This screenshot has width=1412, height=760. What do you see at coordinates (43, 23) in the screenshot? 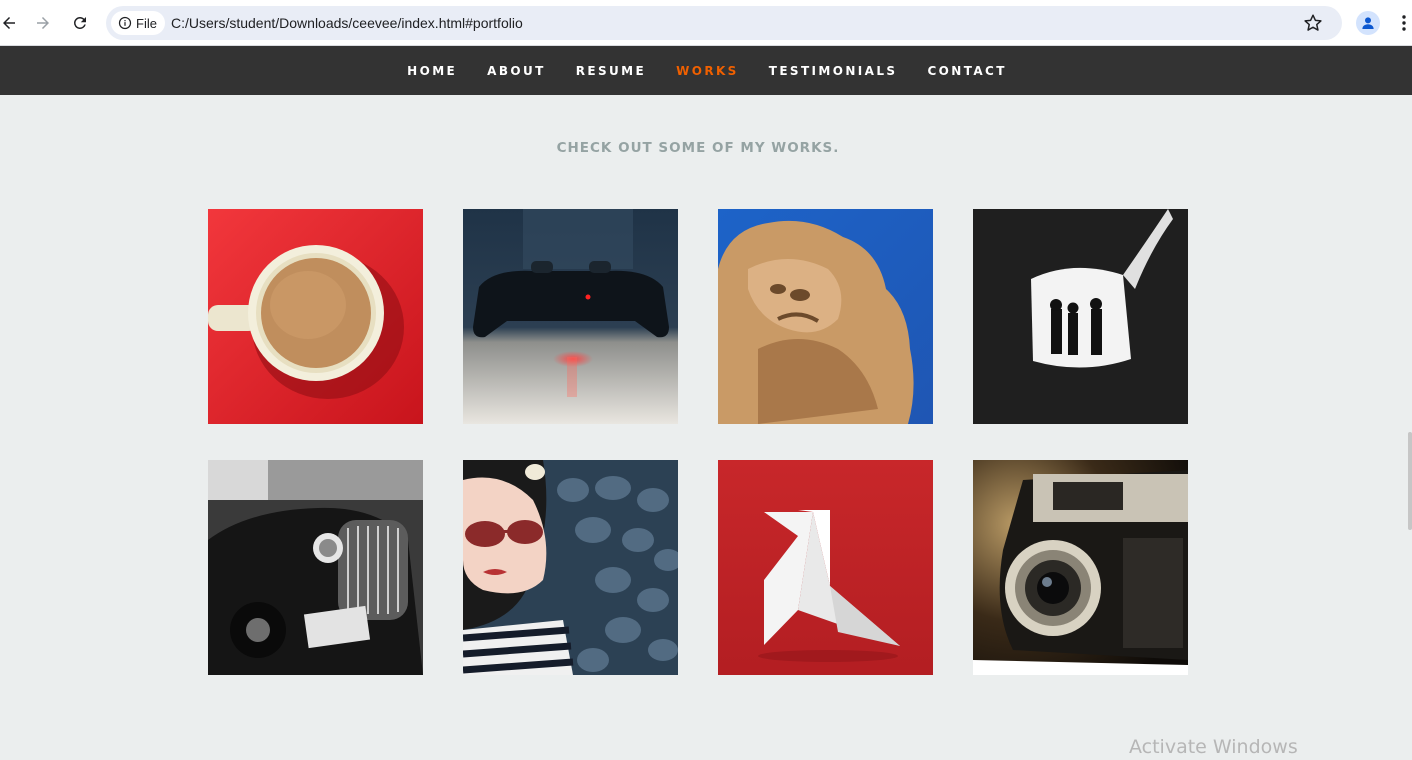
I see `forward-icon` at bounding box center [43, 23].